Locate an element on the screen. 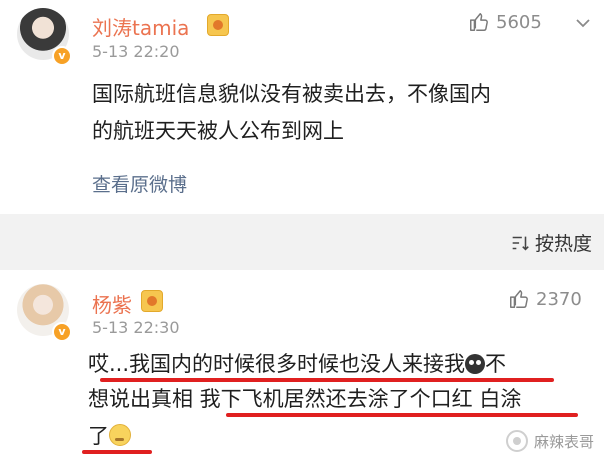  view-original-weibo-link: 查看原微博 is located at coordinates (139, 183).